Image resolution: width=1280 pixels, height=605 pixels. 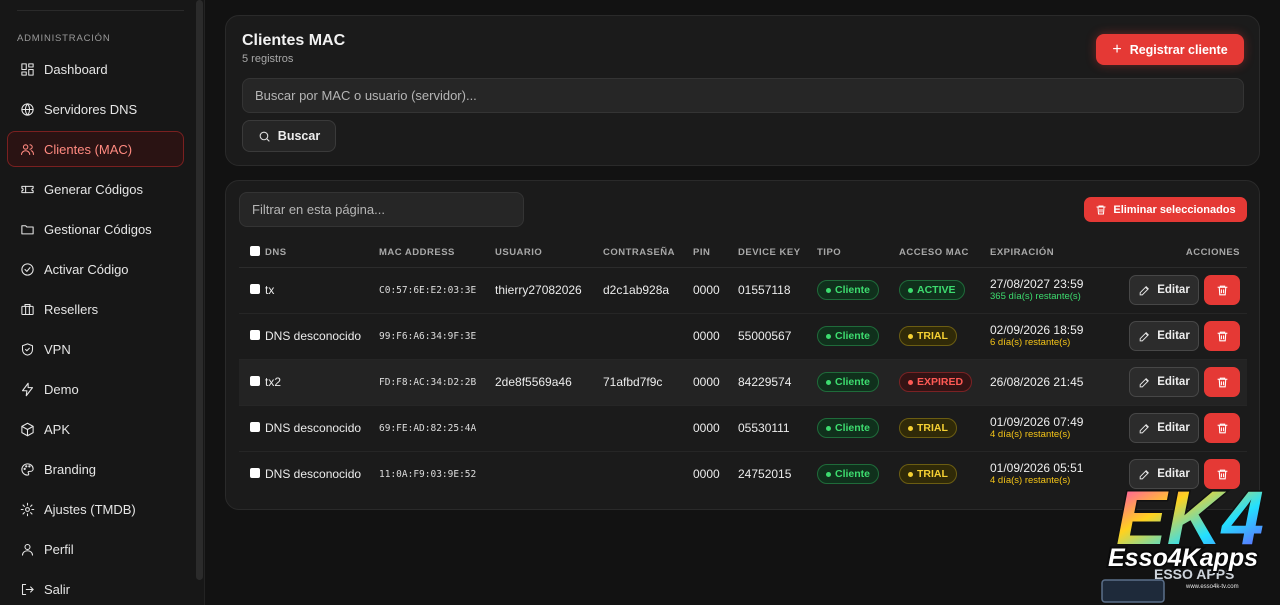 What do you see at coordinates (1174, 209) in the screenshot?
I see `delete-selected-label: Eliminar seleccionados` at bounding box center [1174, 209].